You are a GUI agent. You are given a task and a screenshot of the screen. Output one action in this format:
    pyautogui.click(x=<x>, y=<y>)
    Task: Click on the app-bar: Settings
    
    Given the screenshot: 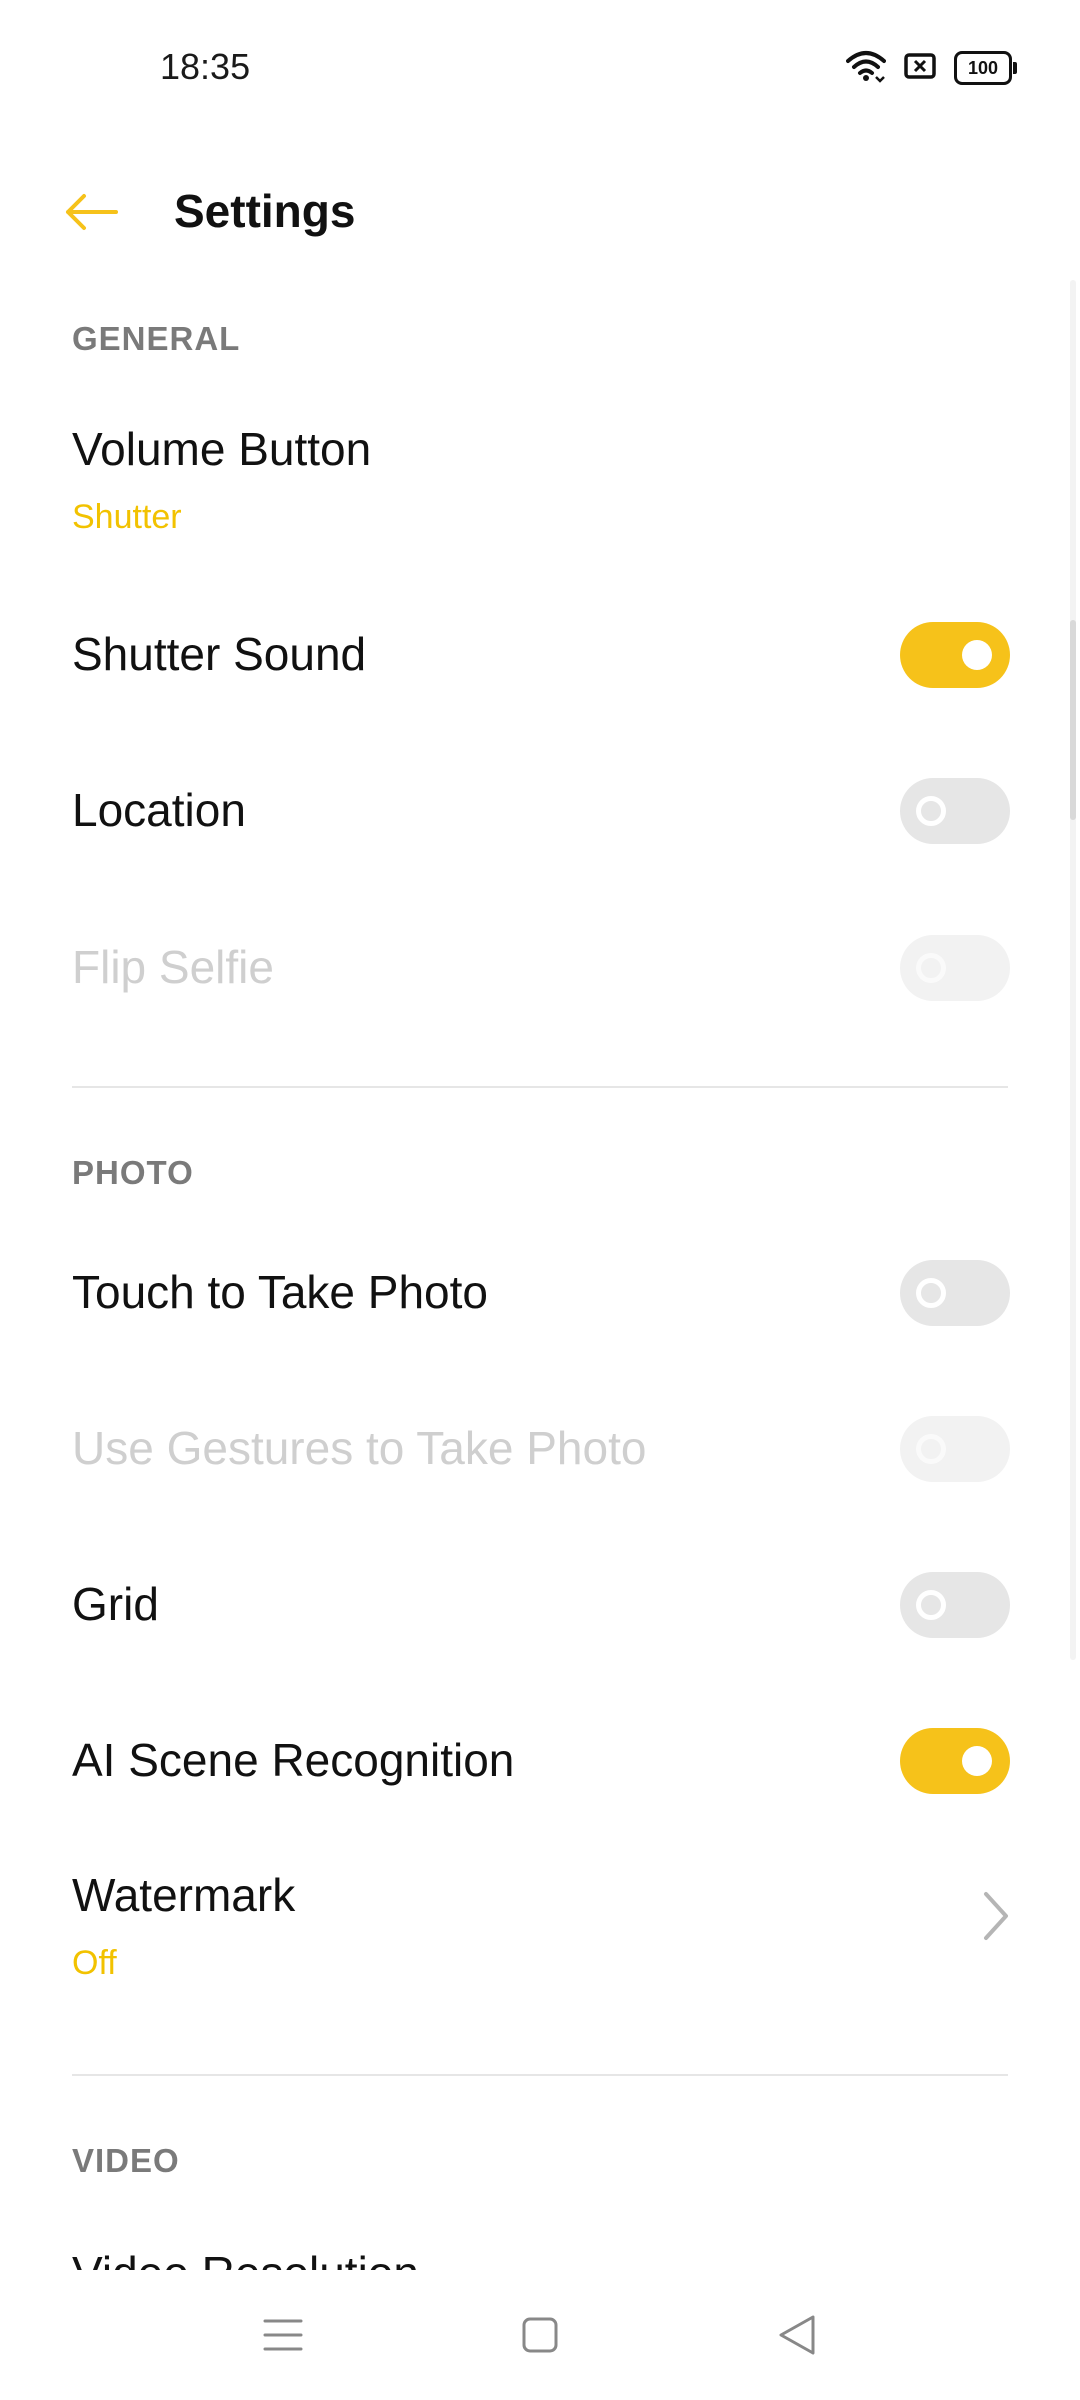 What is the action you would take?
    pyautogui.click(x=540, y=210)
    